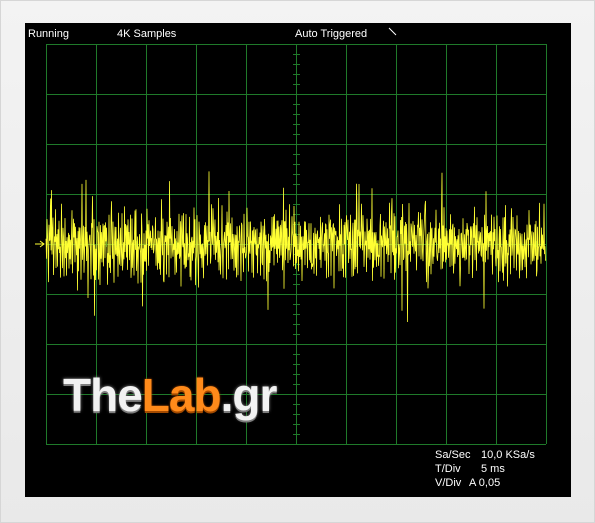  What do you see at coordinates (103, 395) in the screenshot?
I see `watermark-part-the: The` at bounding box center [103, 395].